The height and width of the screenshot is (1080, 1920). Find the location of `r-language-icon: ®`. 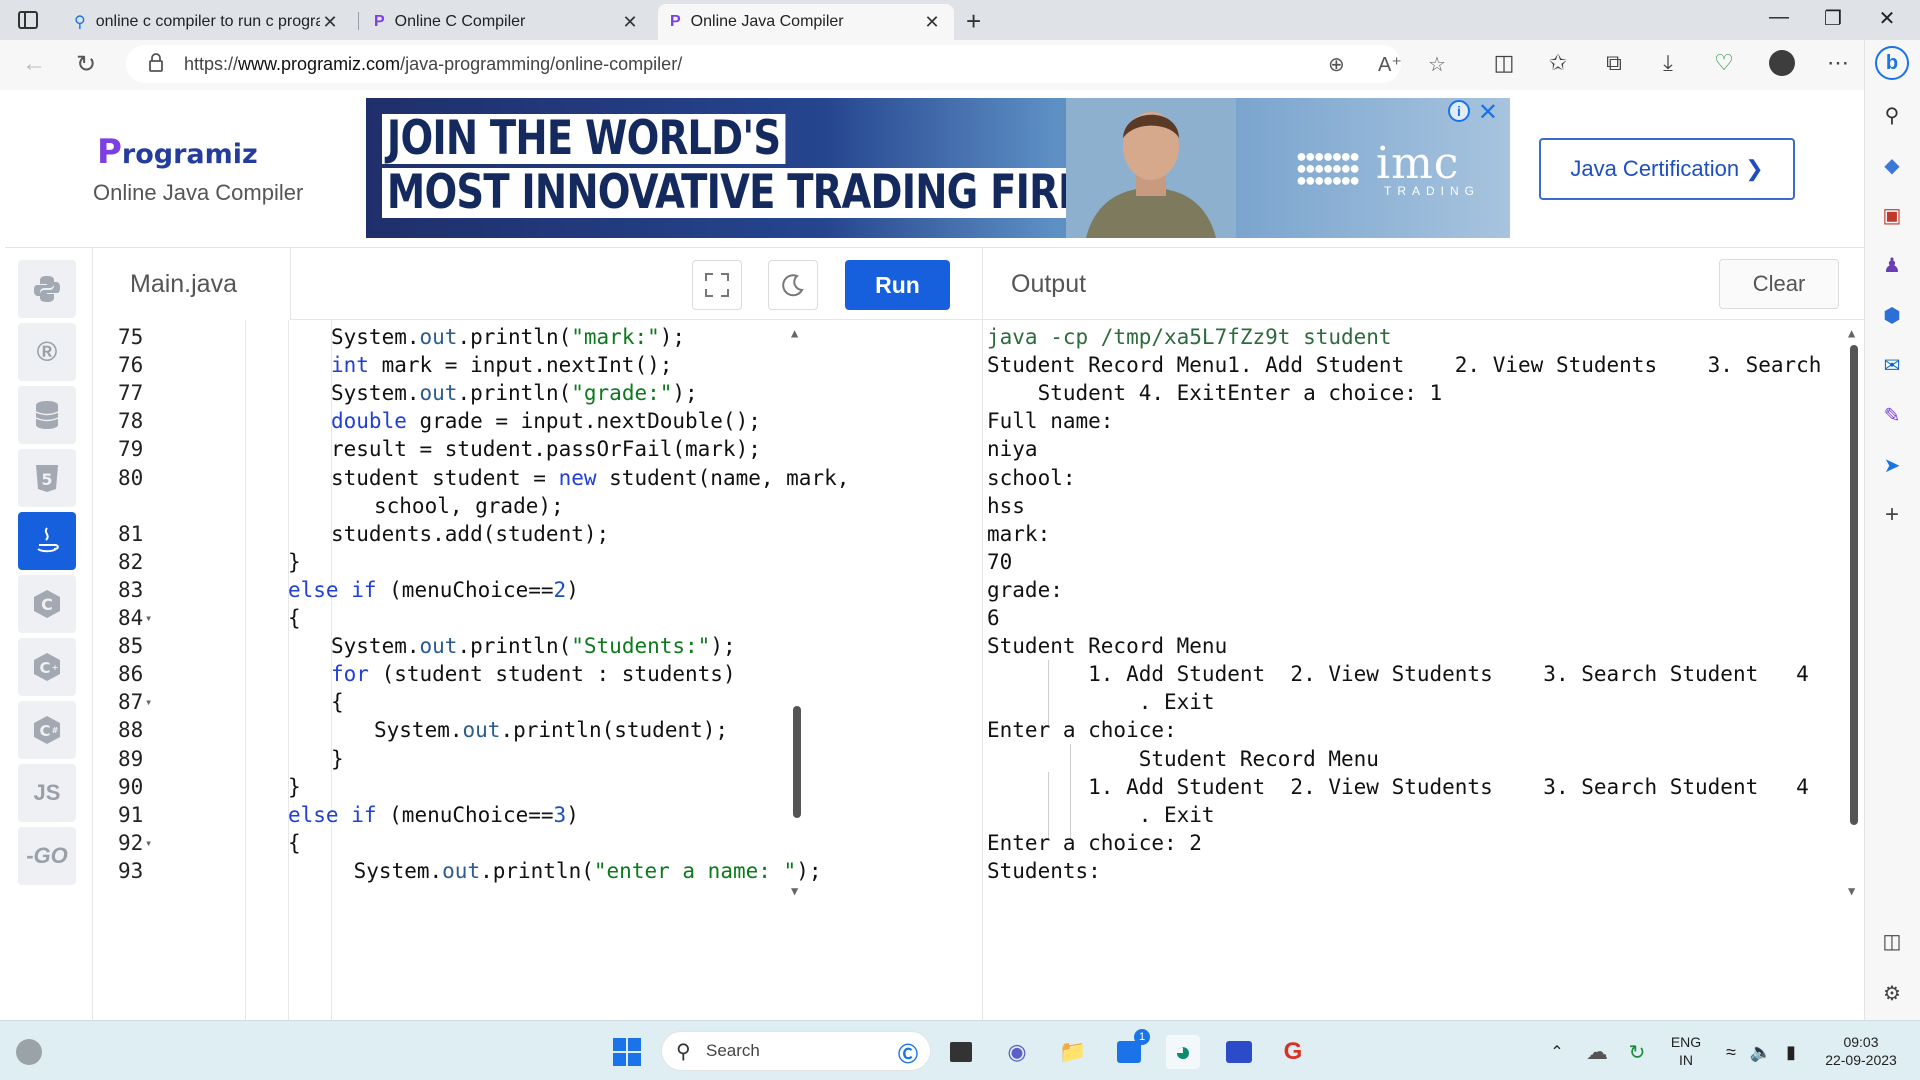

r-language-icon: ® is located at coordinates (47, 352).